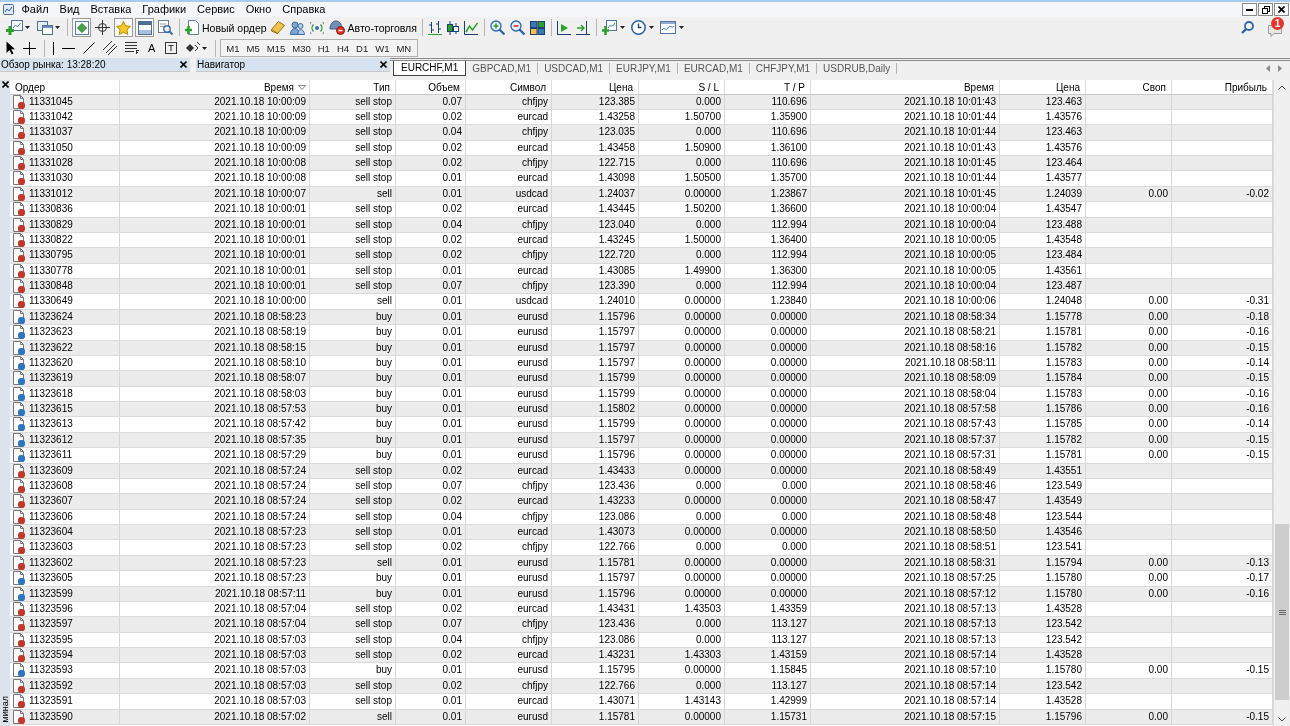 This screenshot has height=726, width=1290. Describe the element at coordinates (303, 9) in the screenshot. I see `menu-item: Справка` at that location.